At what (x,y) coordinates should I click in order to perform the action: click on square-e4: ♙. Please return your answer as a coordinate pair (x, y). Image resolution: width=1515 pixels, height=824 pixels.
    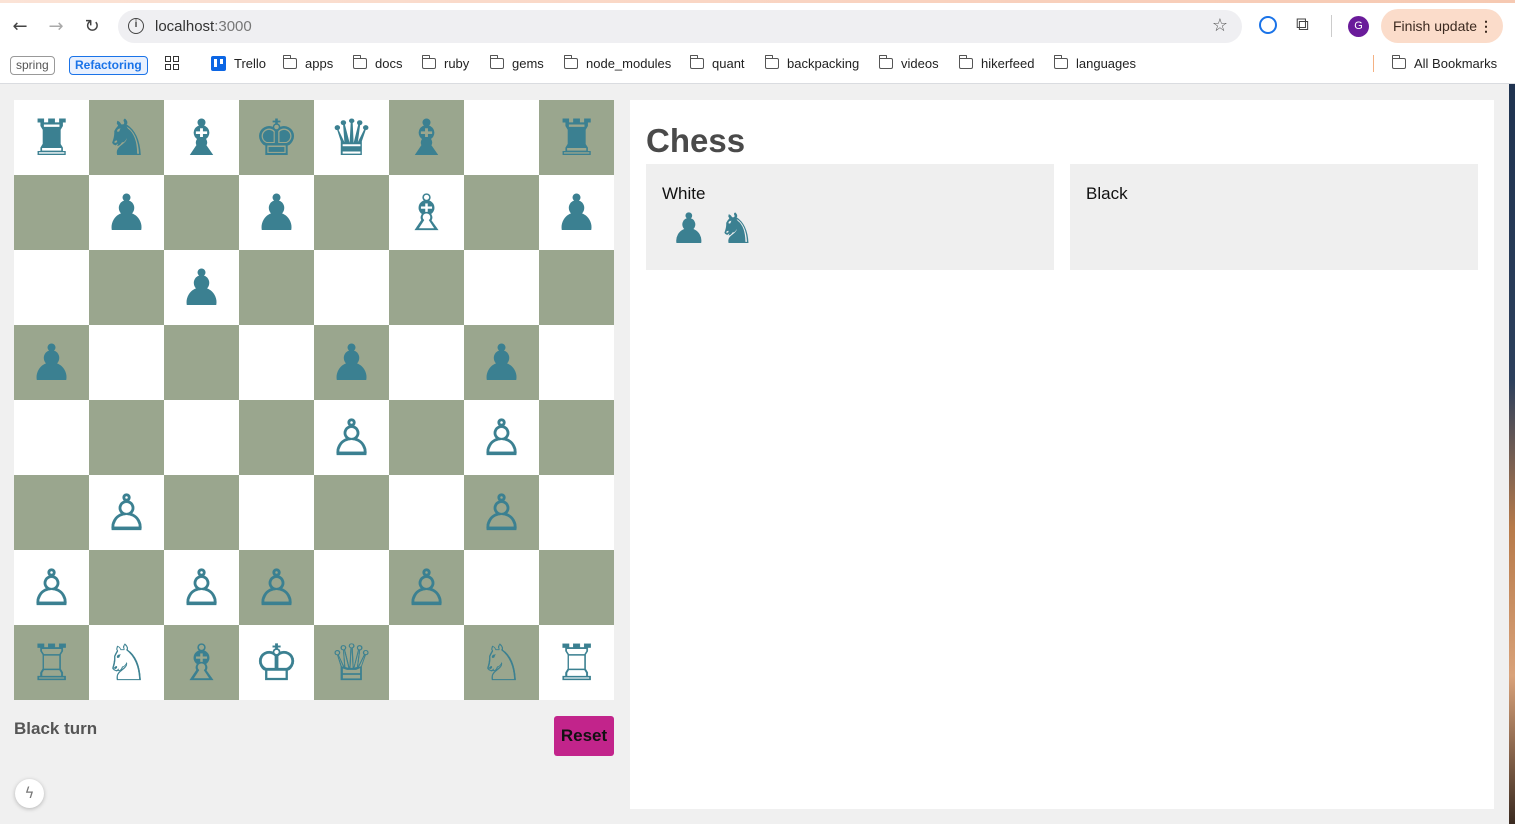
    Looking at the image, I should click on (351, 437).